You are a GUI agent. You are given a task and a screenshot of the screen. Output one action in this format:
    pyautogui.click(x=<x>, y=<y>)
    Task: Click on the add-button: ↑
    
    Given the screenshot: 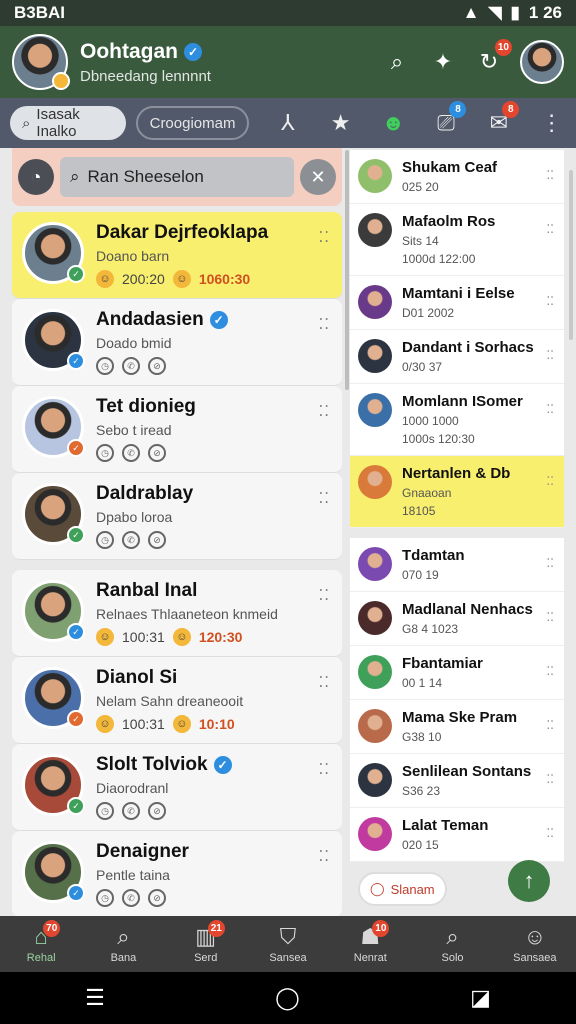 What is the action you would take?
    pyautogui.click(x=529, y=881)
    